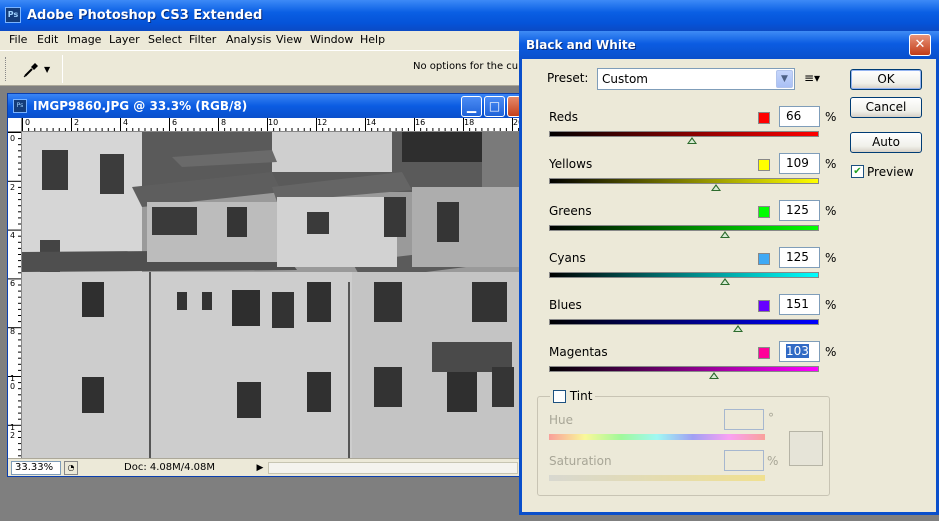 This screenshot has height=521, width=939. I want to click on channel-value-input: 109, so click(799, 163).